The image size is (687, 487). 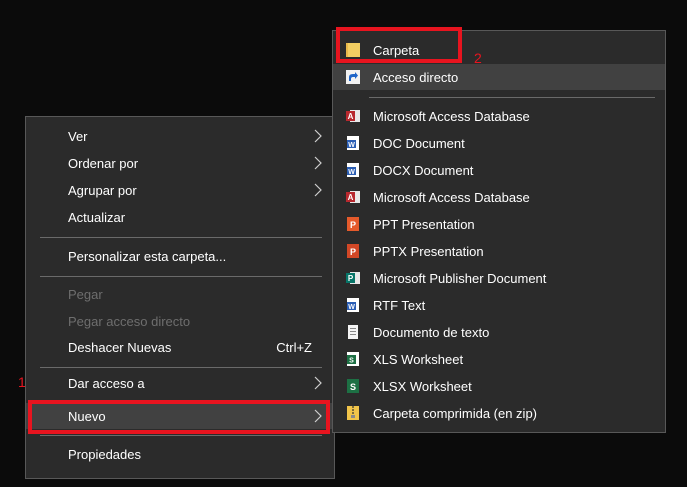 What do you see at coordinates (180, 383) in the screenshot?
I see `menu-item-dar-acceso: Dar acceso a` at bounding box center [180, 383].